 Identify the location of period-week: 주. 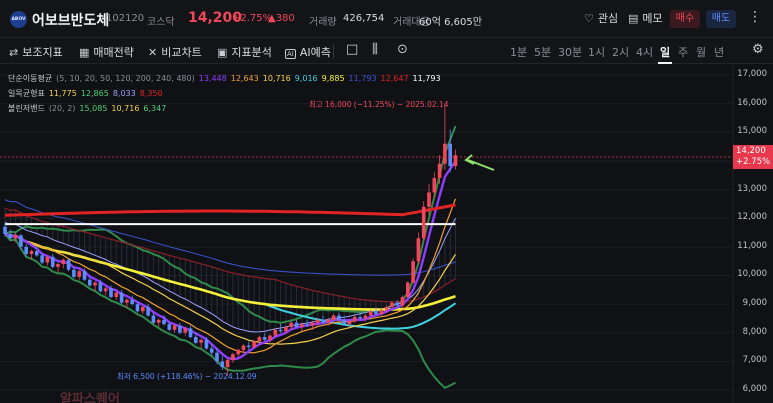
(683, 52).